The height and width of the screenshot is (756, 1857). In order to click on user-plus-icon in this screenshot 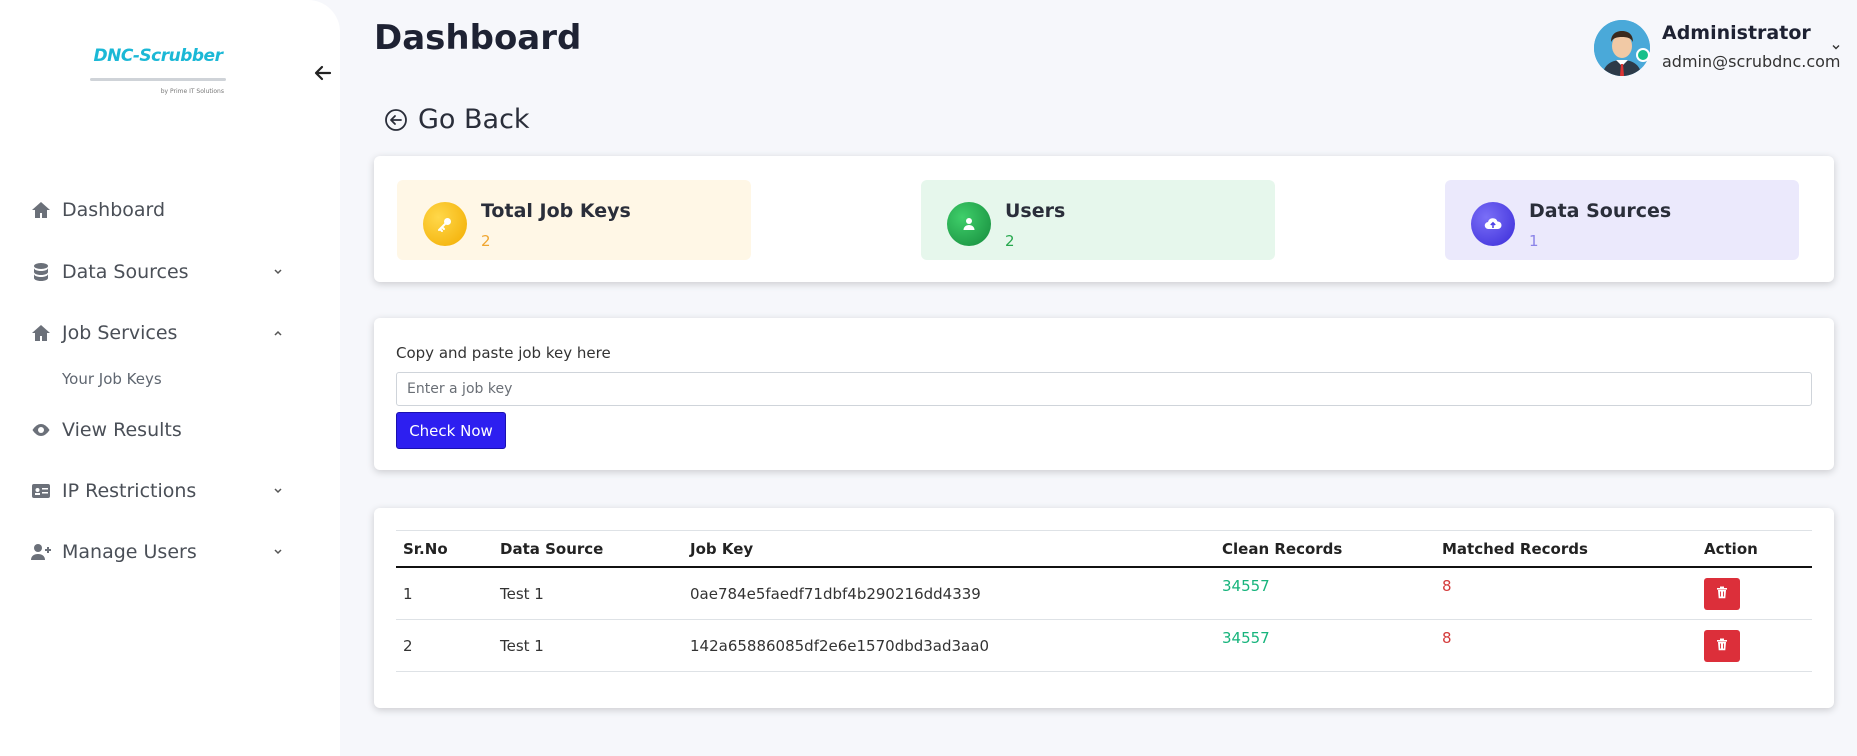, I will do `click(41, 552)`.